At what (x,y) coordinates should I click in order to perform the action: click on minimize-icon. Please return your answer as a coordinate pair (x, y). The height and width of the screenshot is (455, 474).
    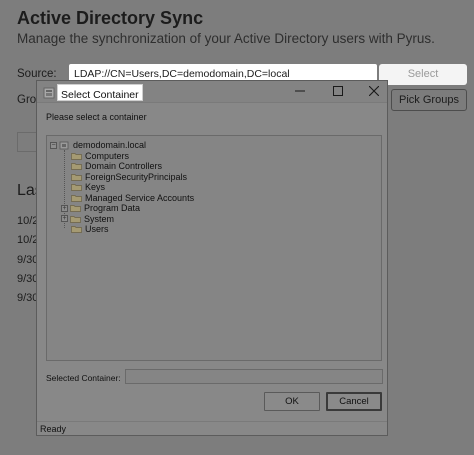
    Looking at the image, I should click on (300, 92).